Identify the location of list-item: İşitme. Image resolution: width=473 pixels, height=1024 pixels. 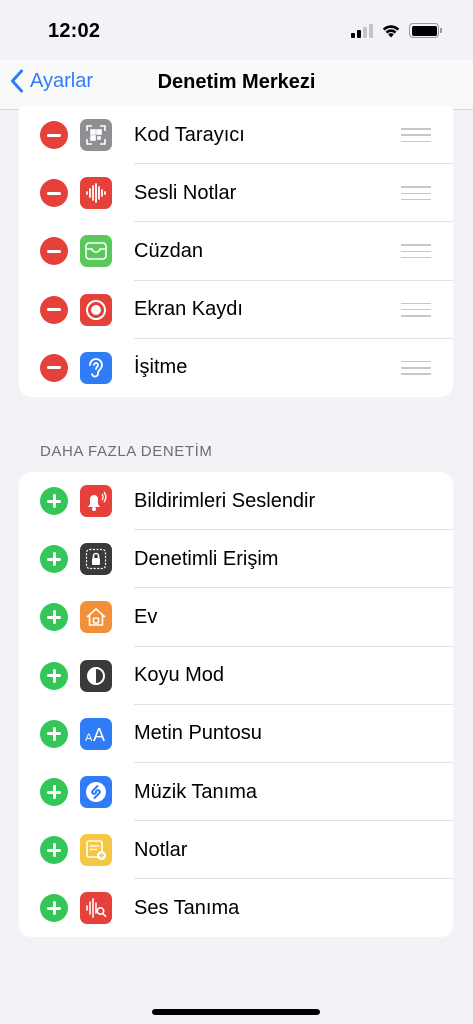
(236, 368).